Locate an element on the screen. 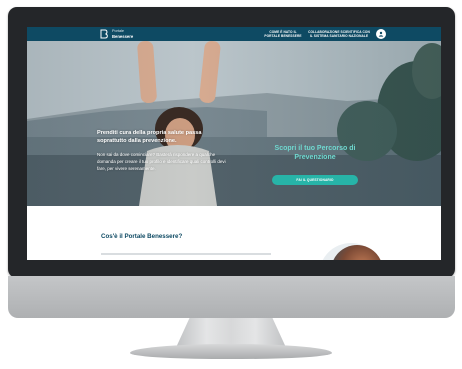 Image resolution: width=462 pixels, height=369 pixels. user-icon is located at coordinates (381, 34).